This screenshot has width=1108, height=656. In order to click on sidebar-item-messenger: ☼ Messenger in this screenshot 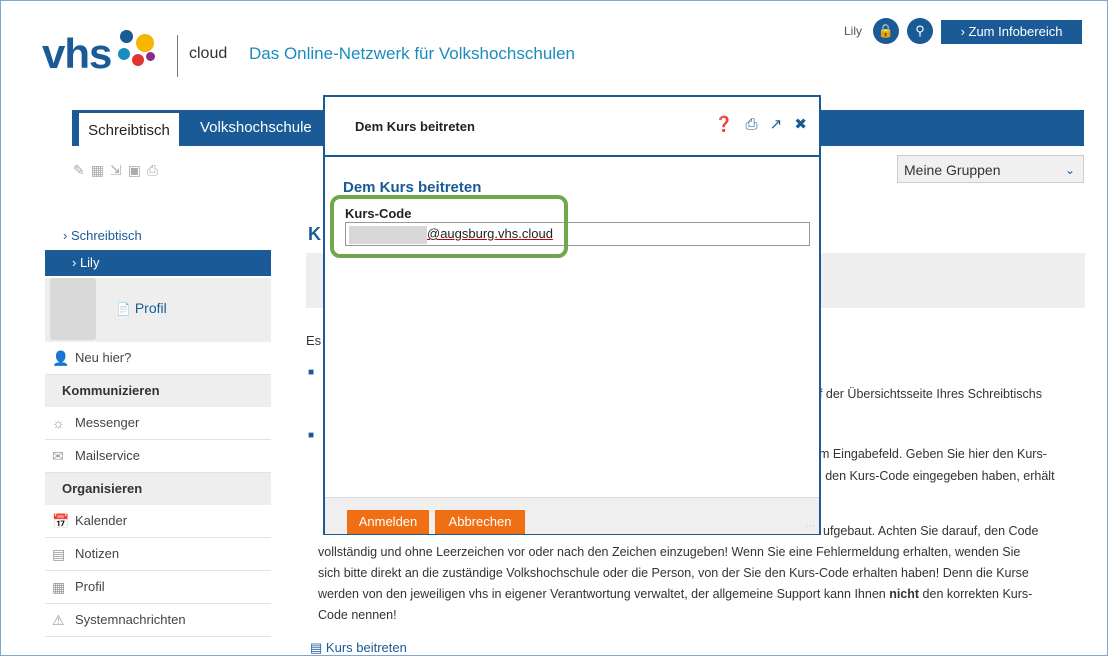, I will do `click(158, 423)`.